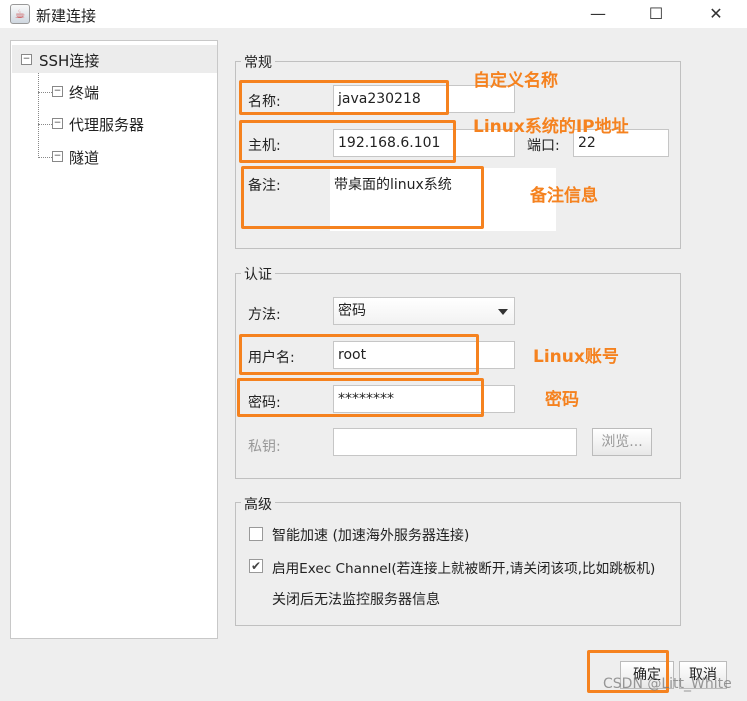  What do you see at coordinates (256, 566) in the screenshot?
I see `exec-checkbox: ✔` at bounding box center [256, 566].